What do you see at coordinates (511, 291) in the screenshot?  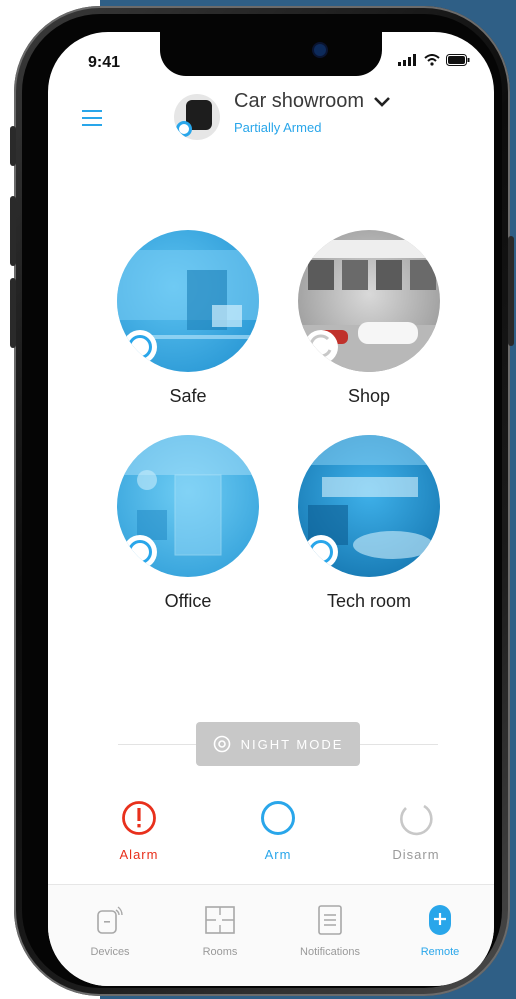 I see `power-button` at bounding box center [511, 291].